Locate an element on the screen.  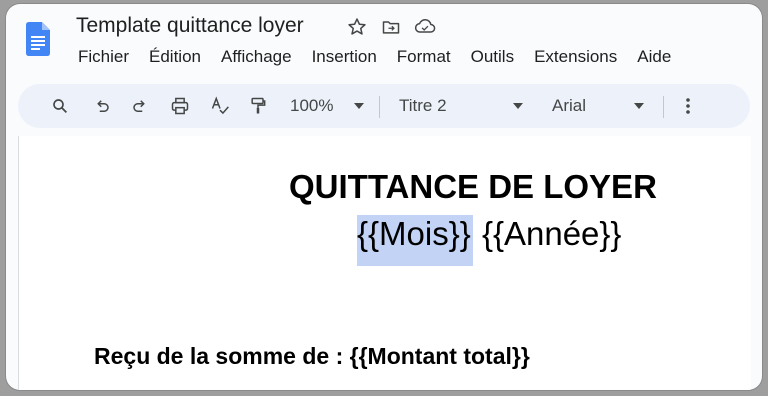
document-heading: QUITTANCE DE LOYER is located at coordinates (473, 187).